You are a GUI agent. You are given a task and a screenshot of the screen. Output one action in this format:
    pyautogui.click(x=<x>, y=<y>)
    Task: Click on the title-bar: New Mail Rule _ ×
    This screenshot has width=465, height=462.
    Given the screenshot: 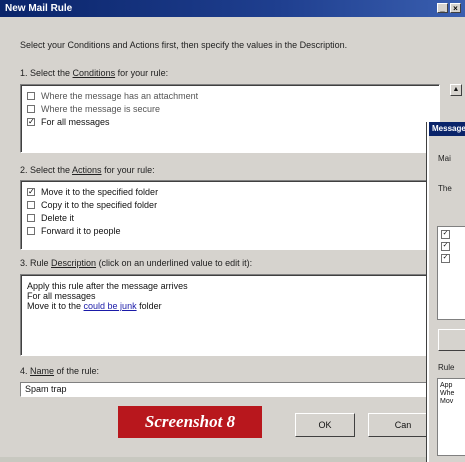 What is the action you would take?
    pyautogui.click(x=232, y=8)
    